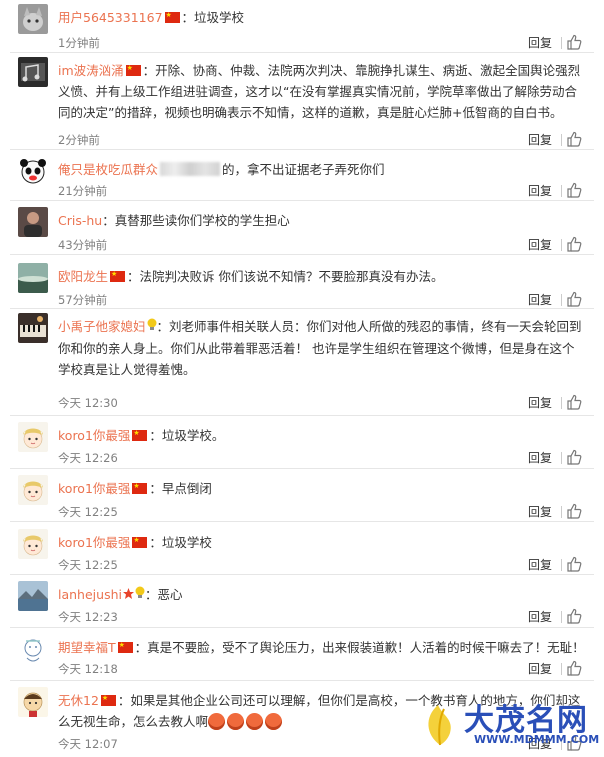  Describe the element at coordinates (322, 17) in the screenshot. I see `comment-body: 用户5645331167 ：垃圾学校` at that location.